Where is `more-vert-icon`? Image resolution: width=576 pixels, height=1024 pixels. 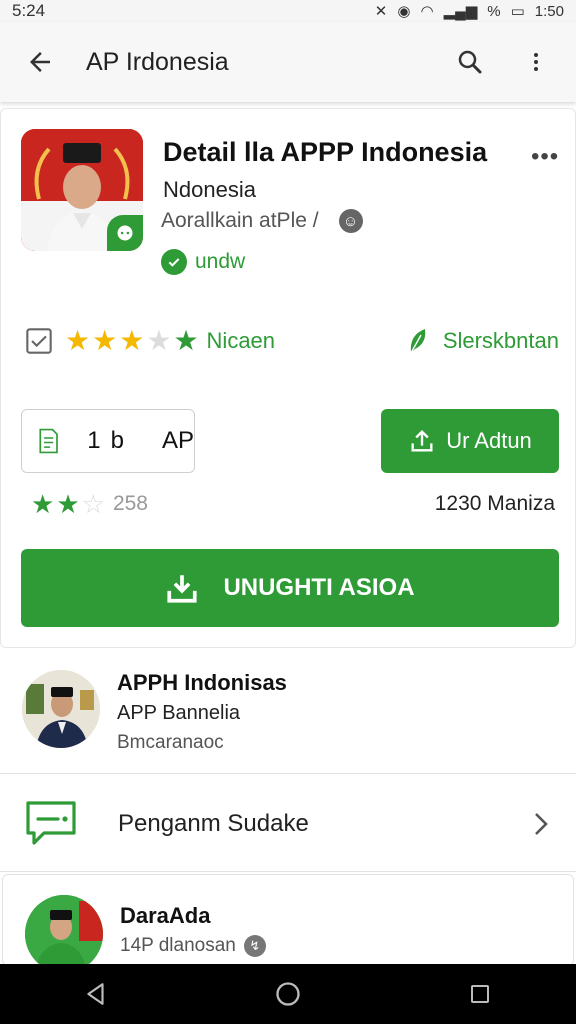 more-vert-icon is located at coordinates (536, 62).